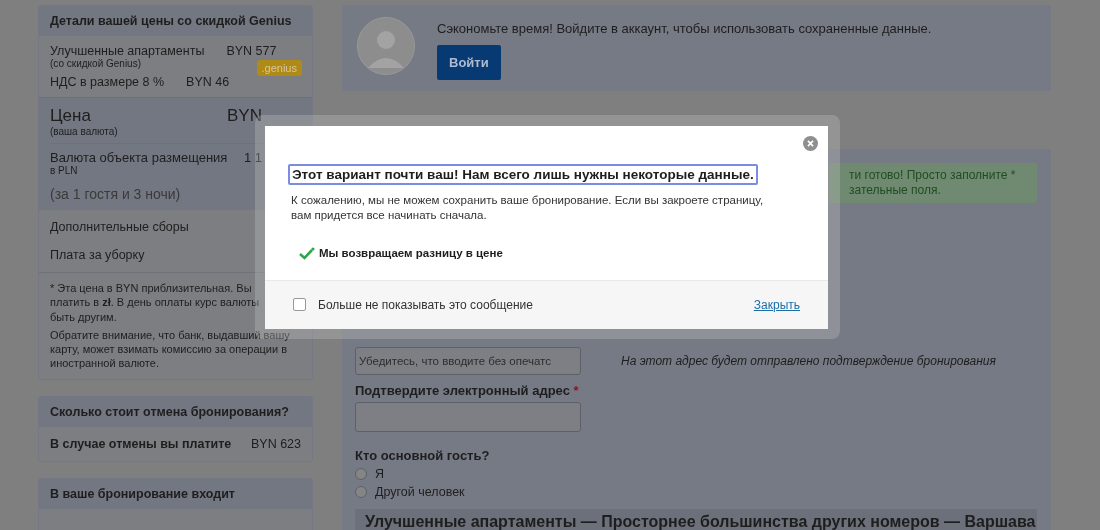 The image size is (1100, 530). Describe the element at coordinates (244, 116) in the screenshot. I see `total-amount: BYN` at that location.